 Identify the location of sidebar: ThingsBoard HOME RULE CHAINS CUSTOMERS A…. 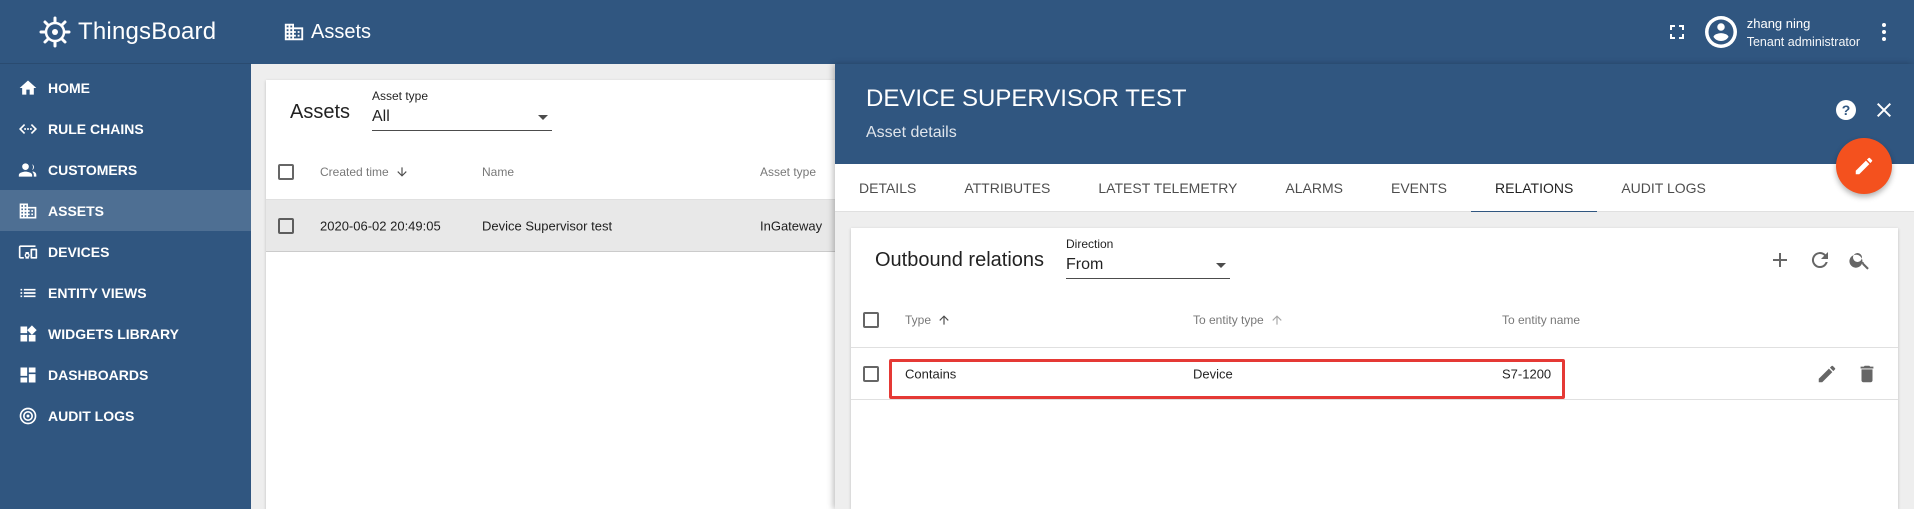
(125, 254).